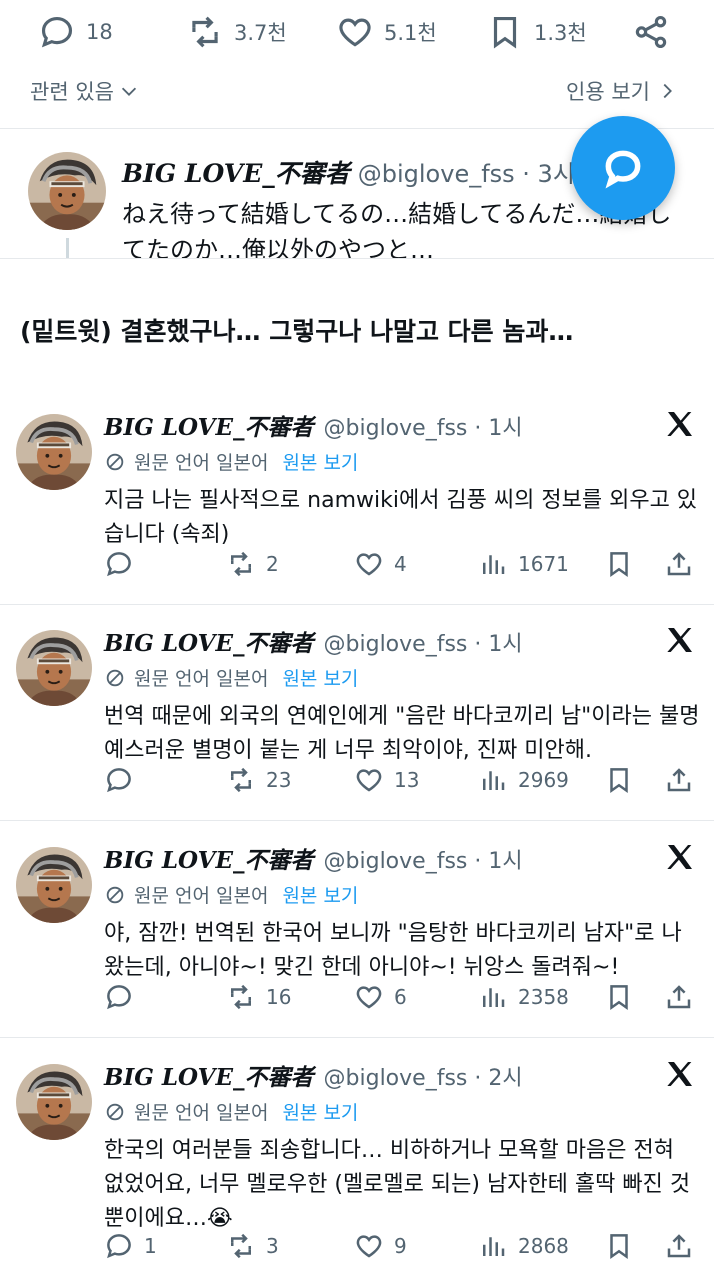 The height and width of the screenshot is (1283, 714). I want to click on handle-and-time: @biglove_fss · 3시, so click(466, 174).